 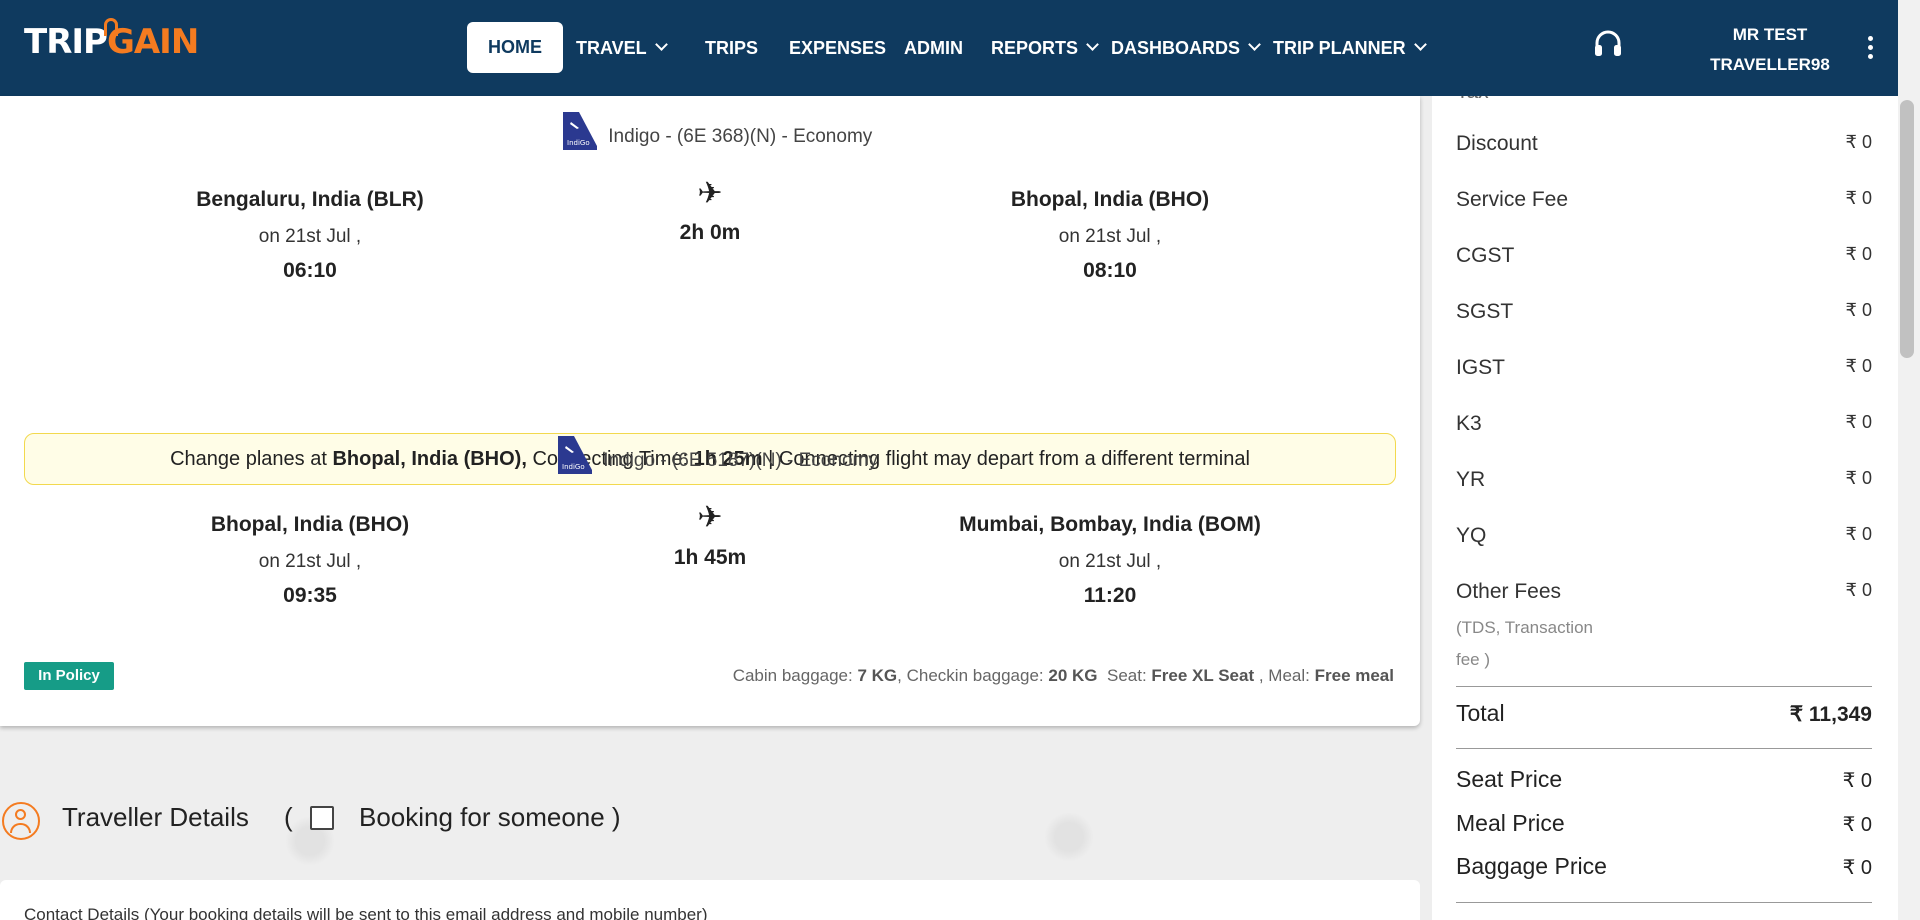 I want to click on nav-reports: REPORTS, so click(x=1045, y=48).